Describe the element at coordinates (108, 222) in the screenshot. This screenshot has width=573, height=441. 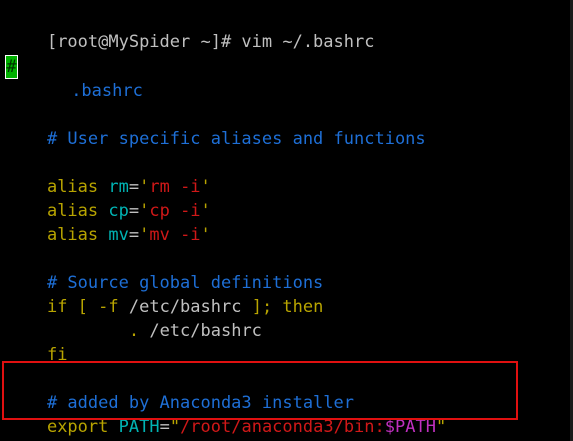
I see `alias-line-mv: alias mv='mv -i'` at that location.